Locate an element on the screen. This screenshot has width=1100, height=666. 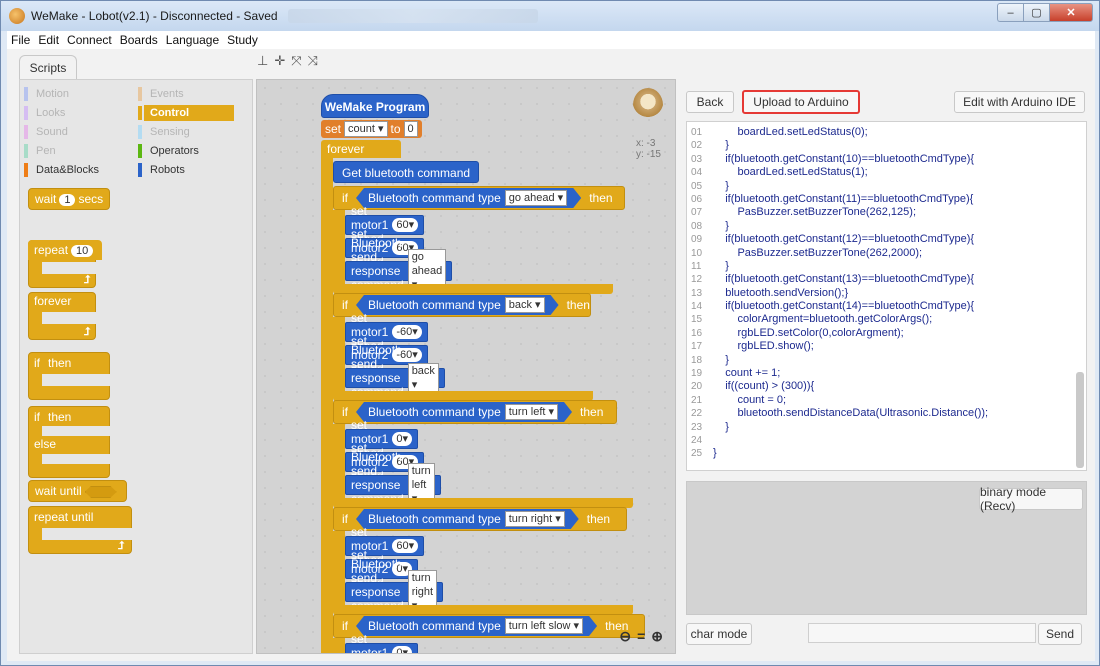
wait-secs-block: wait 1 secs is located at coordinates (69, 199).